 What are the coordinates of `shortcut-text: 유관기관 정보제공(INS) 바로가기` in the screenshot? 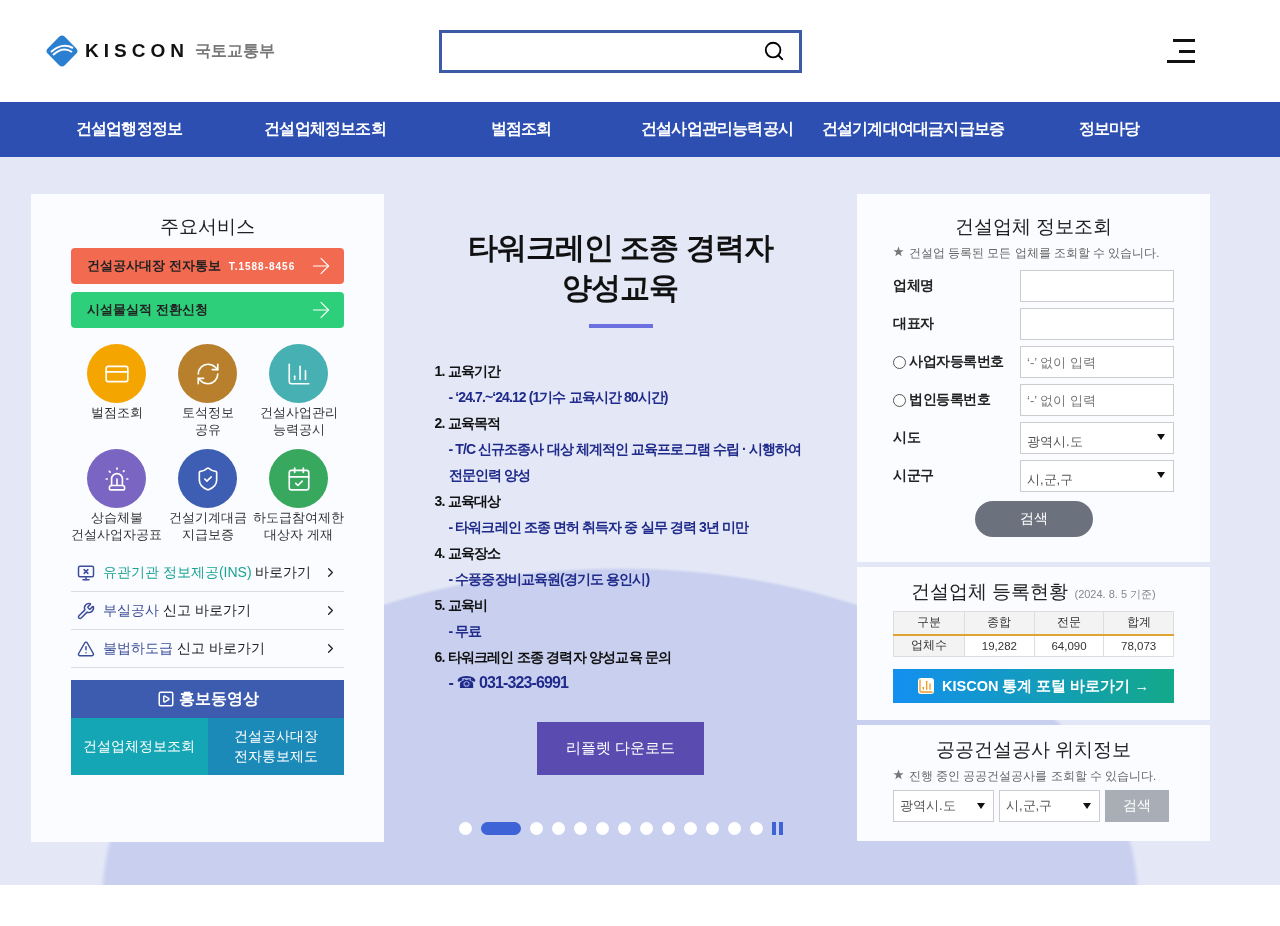 It's located at (207, 572).